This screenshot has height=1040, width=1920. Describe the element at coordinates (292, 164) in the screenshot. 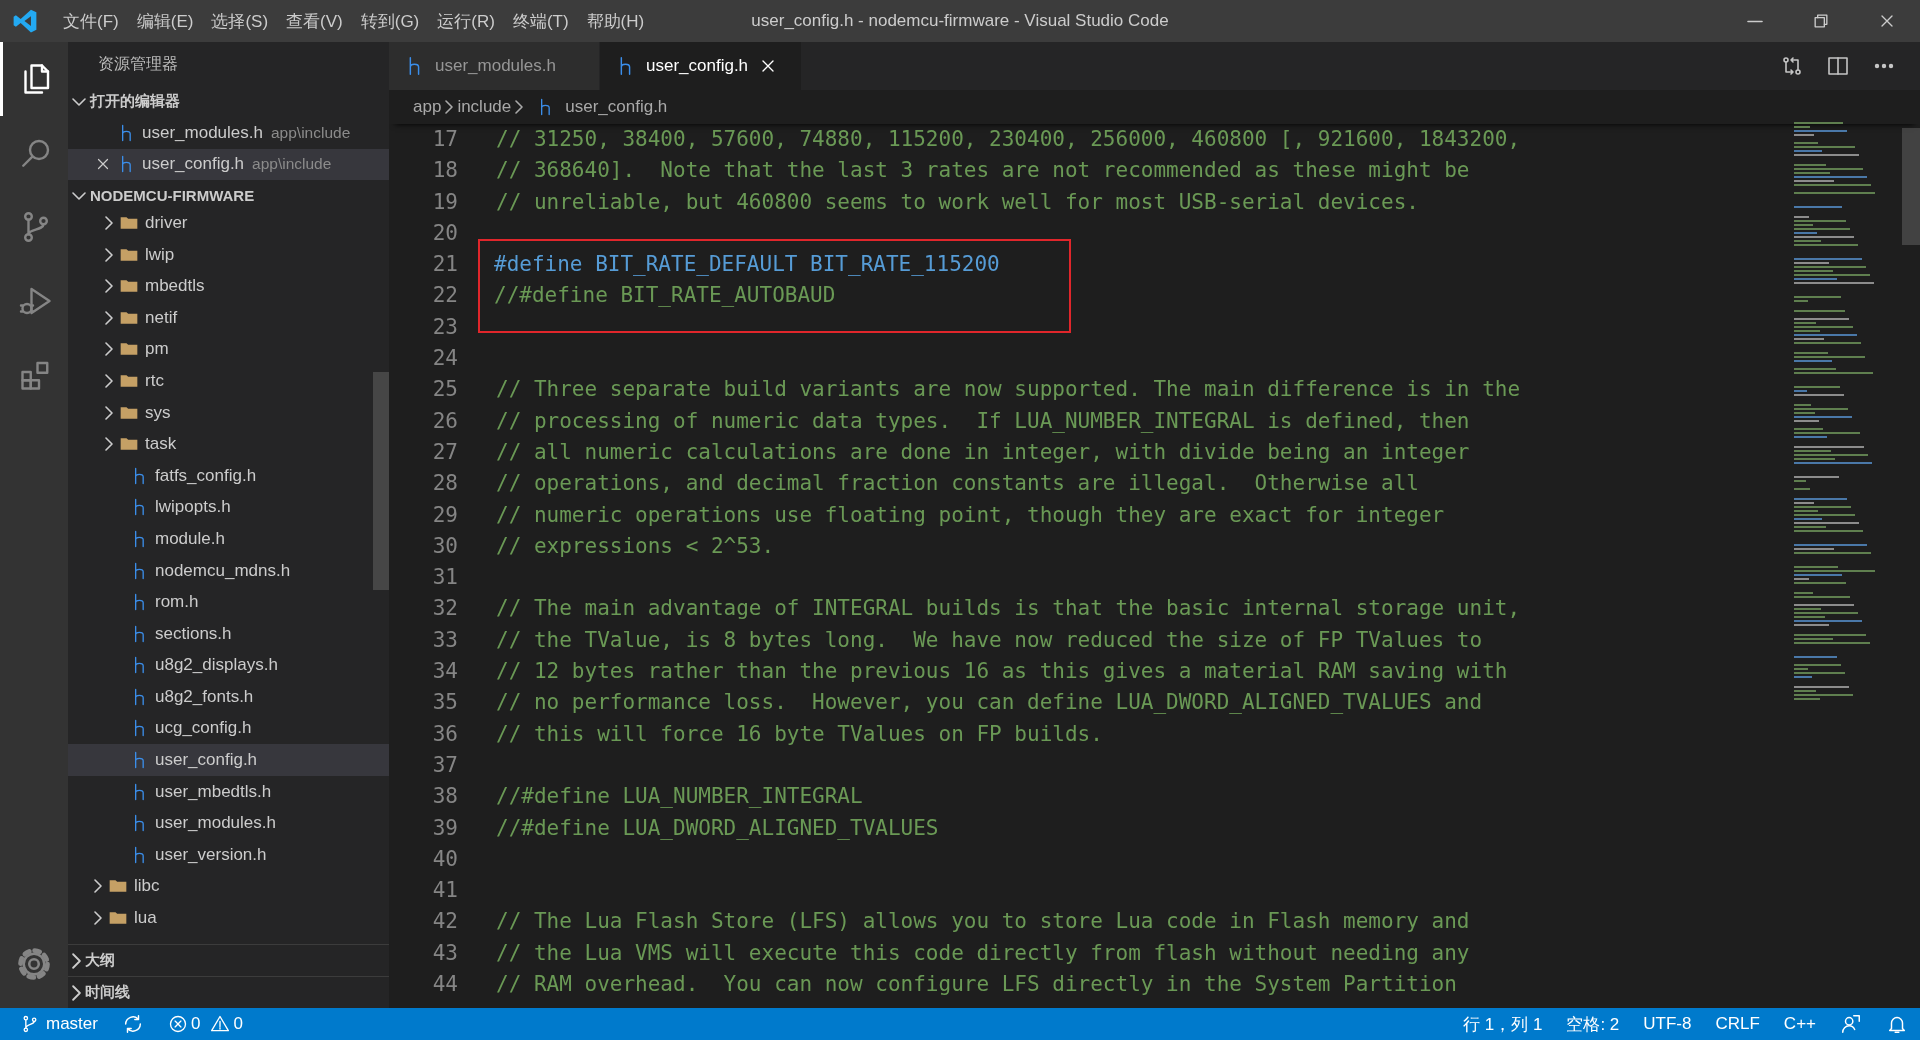

I see `file-path: app\include` at that location.